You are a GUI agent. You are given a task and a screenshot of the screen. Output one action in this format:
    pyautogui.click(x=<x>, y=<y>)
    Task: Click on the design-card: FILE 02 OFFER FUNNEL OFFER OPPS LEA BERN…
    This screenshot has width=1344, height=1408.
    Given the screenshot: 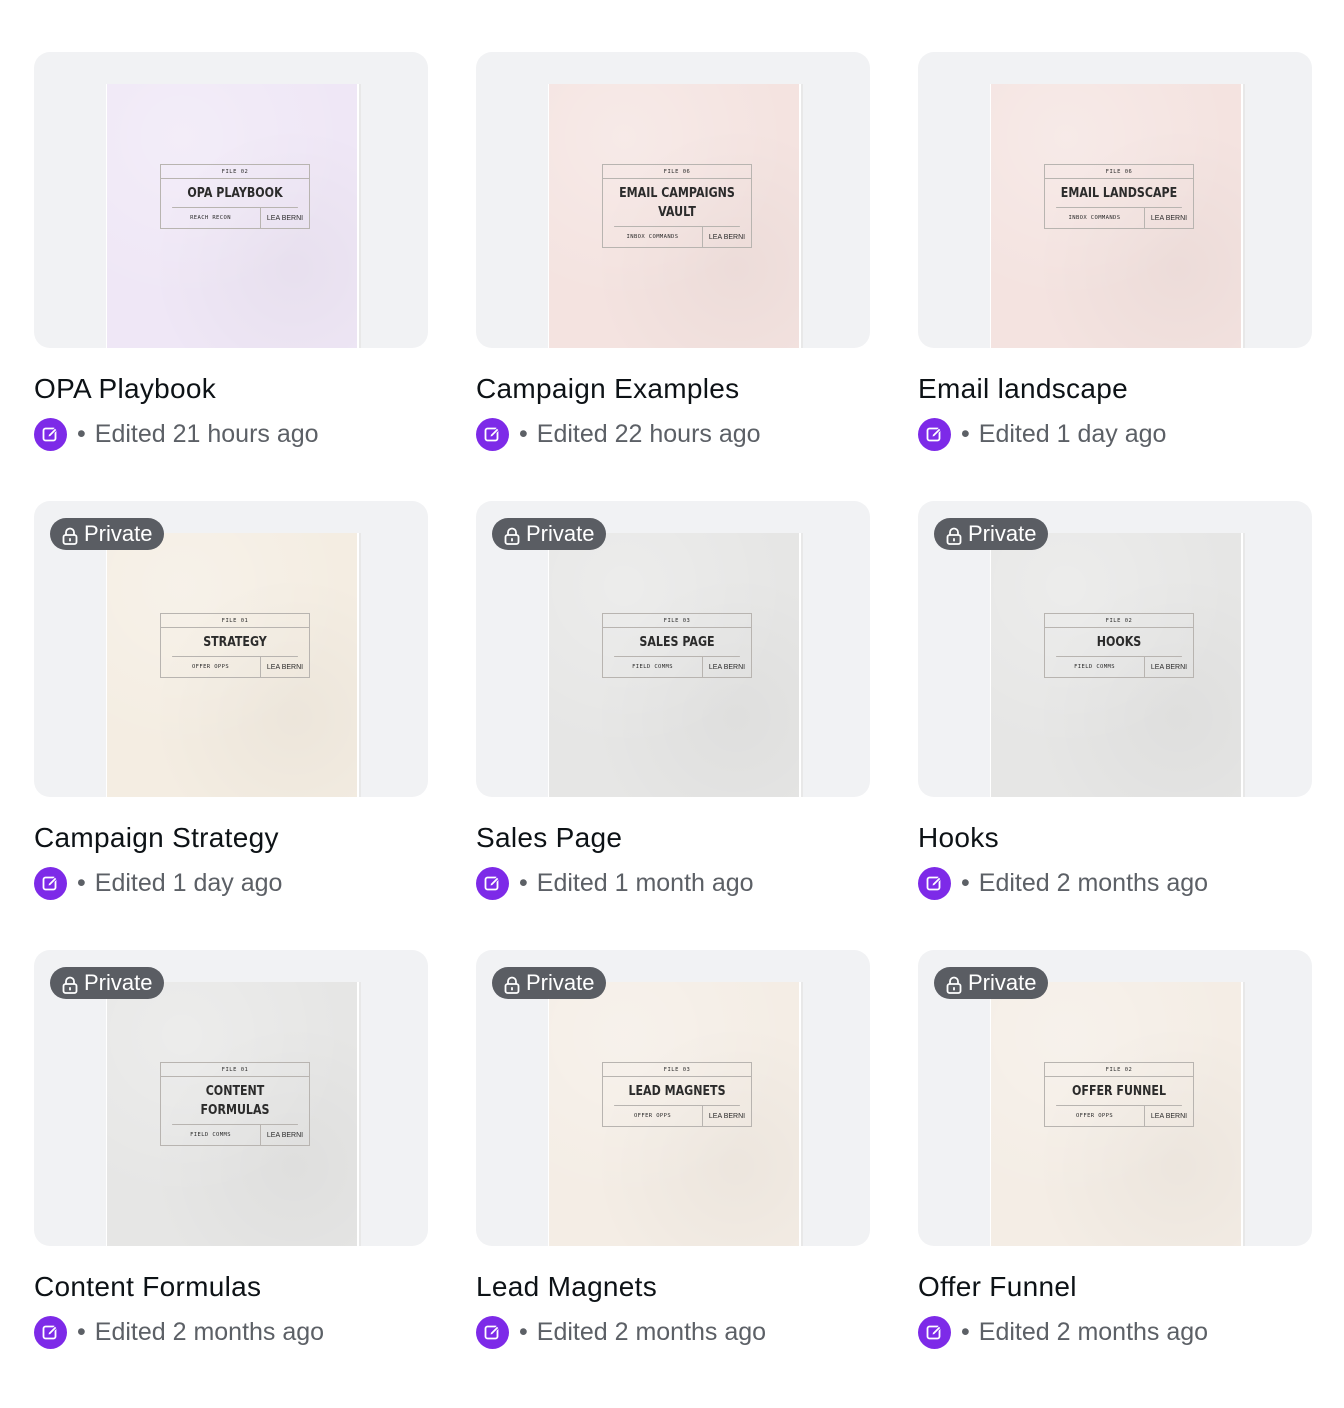 What is the action you would take?
    pyautogui.click(x=1115, y=1174)
    